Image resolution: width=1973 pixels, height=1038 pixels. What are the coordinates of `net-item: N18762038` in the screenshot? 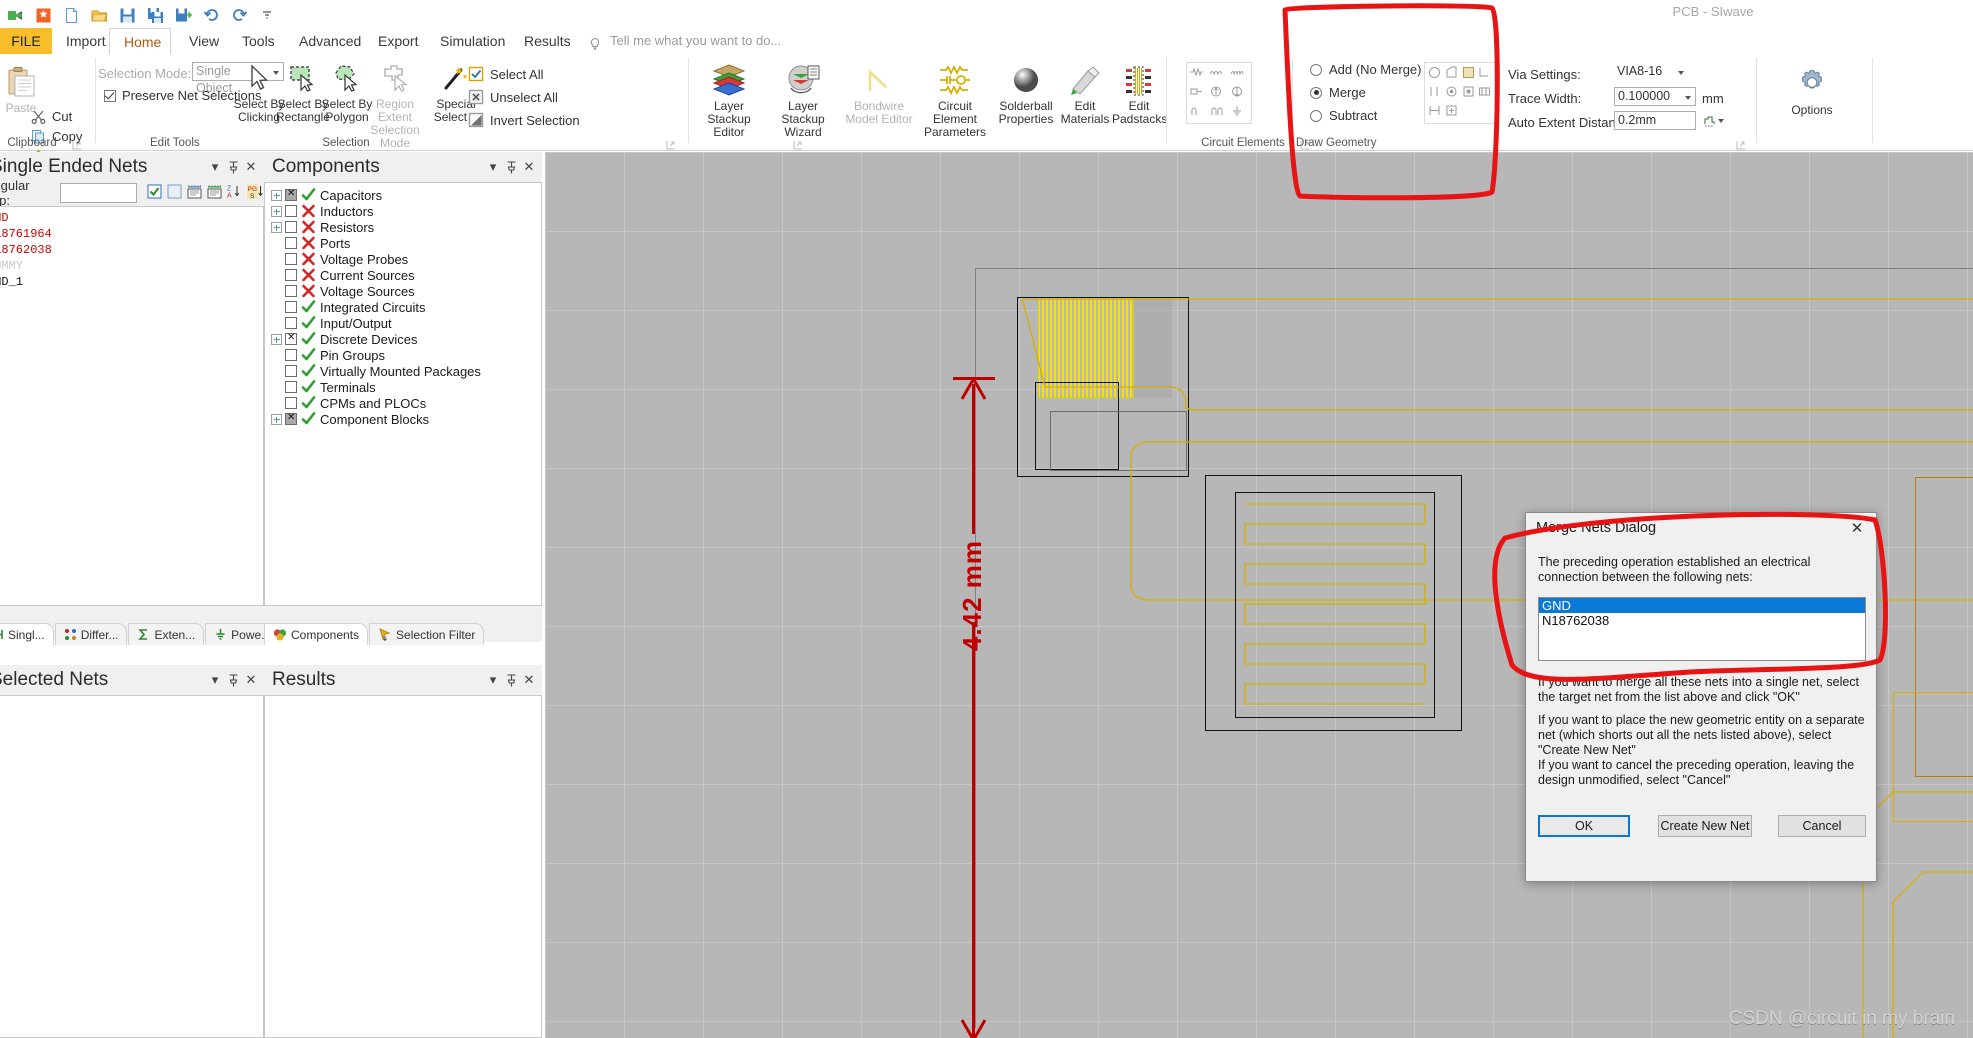 It's located at (131, 250).